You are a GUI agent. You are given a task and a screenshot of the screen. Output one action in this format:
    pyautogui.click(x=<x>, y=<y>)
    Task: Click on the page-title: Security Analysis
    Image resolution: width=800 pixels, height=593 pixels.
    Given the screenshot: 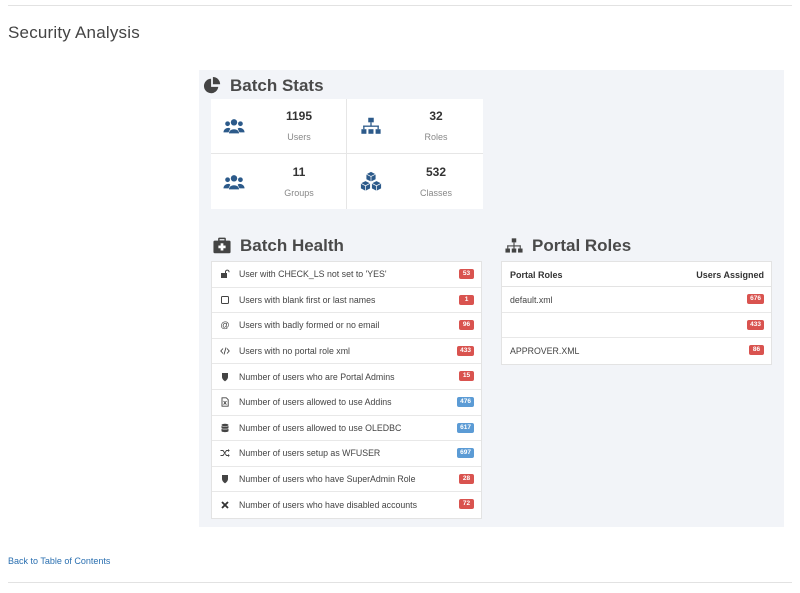 What is the action you would take?
    pyautogui.click(x=74, y=32)
    